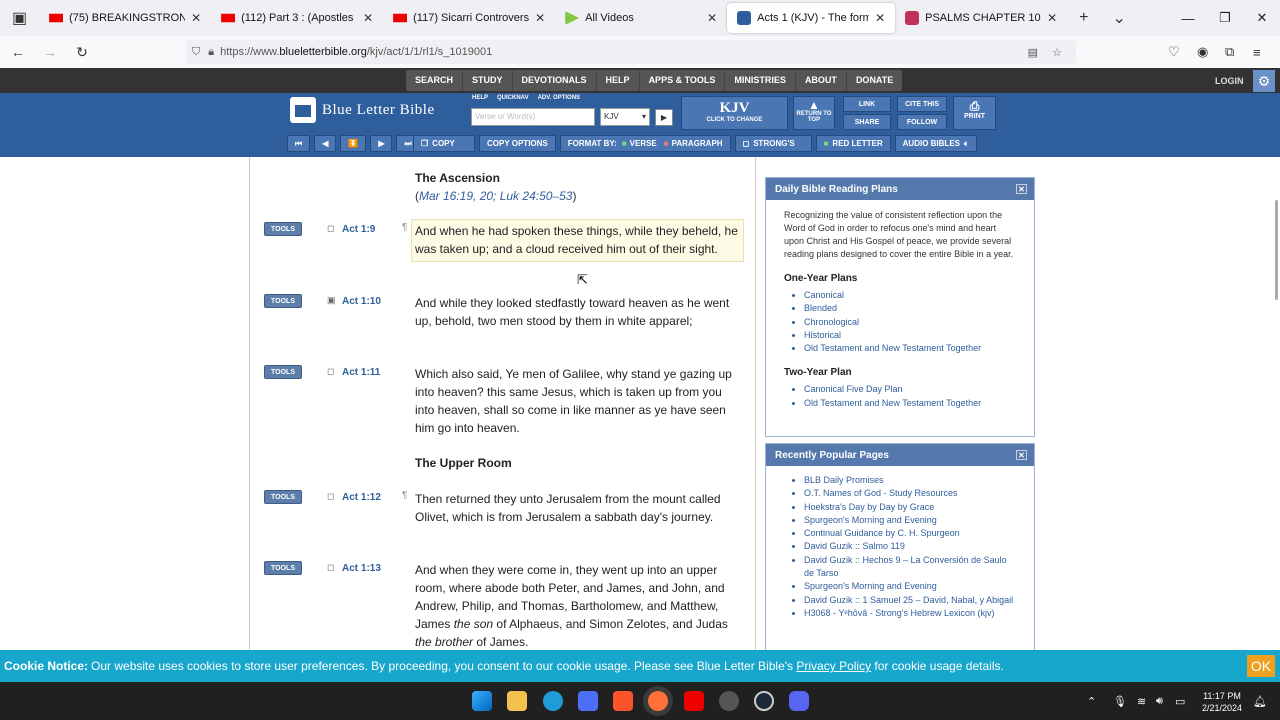 The height and width of the screenshot is (720, 1280). What do you see at coordinates (910, 295) in the screenshot?
I see `plan-link: Canonical` at bounding box center [910, 295].